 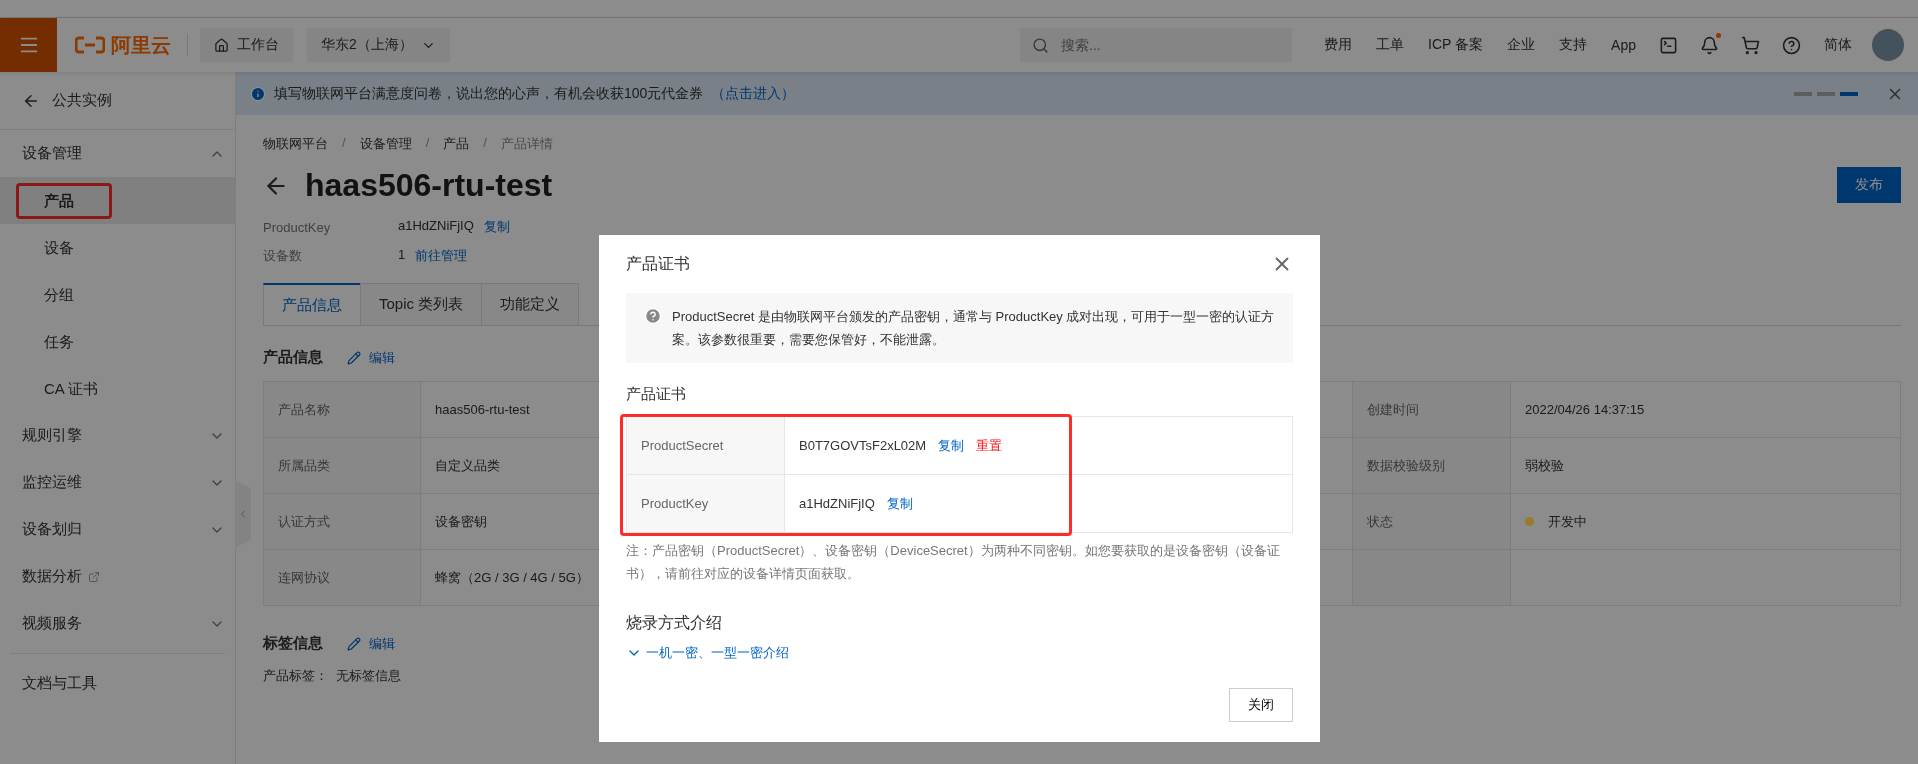 I want to click on nav-link: 费用, so click(x=1338, y=45).